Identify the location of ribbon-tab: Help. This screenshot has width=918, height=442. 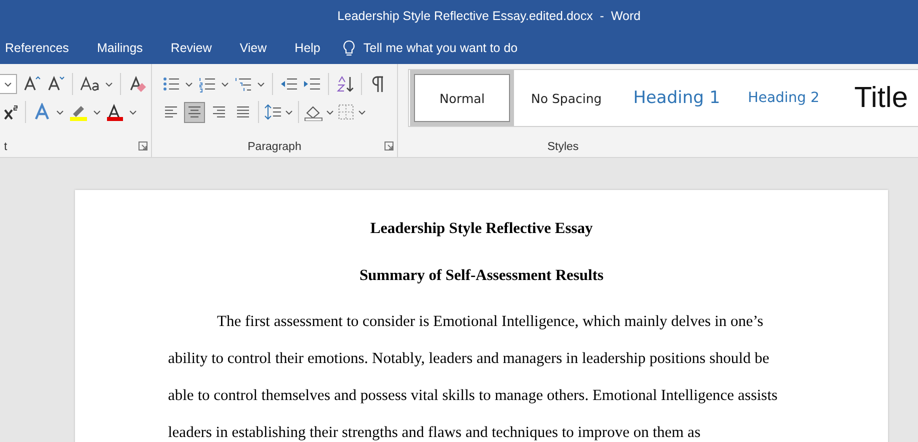
(308, 48).